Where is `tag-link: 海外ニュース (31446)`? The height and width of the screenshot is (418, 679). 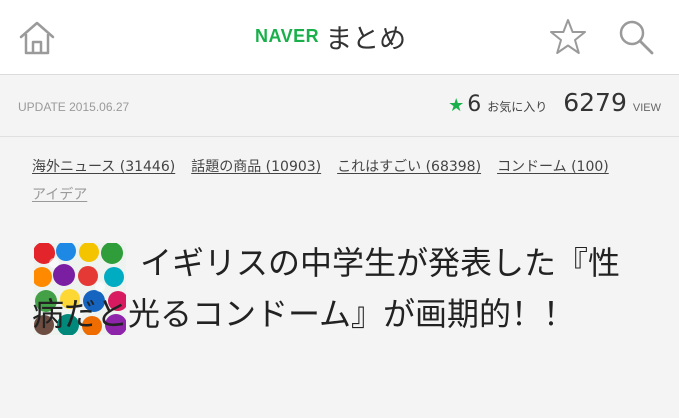 tag-link: 海外ニュース (31446) is located at coordinates (103, 167).